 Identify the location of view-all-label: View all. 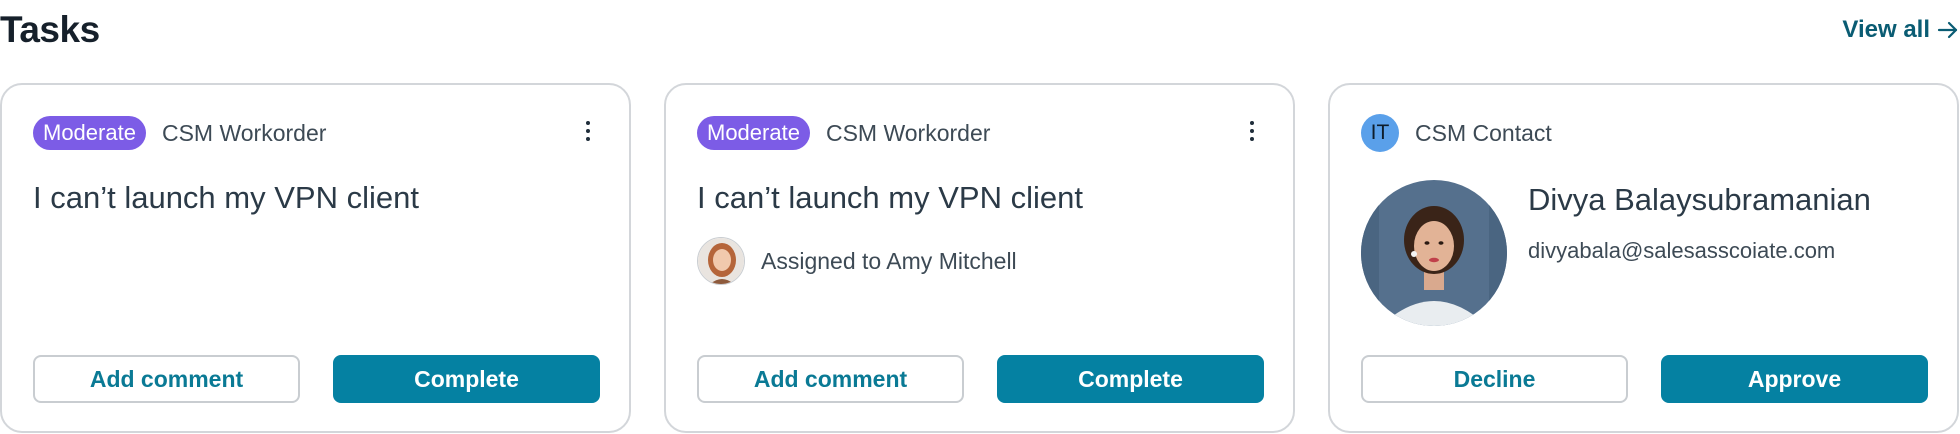
(1886, 29).